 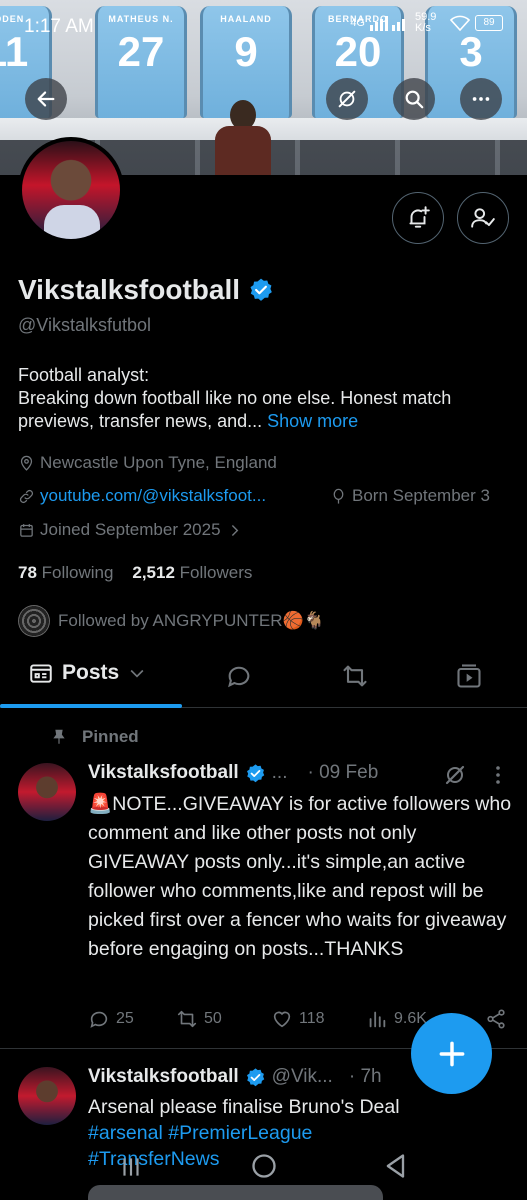 What do you see at coordinates (498, 775) in the screenshot?
I see `tweet-more-icon` at bounding box center [498, 775].